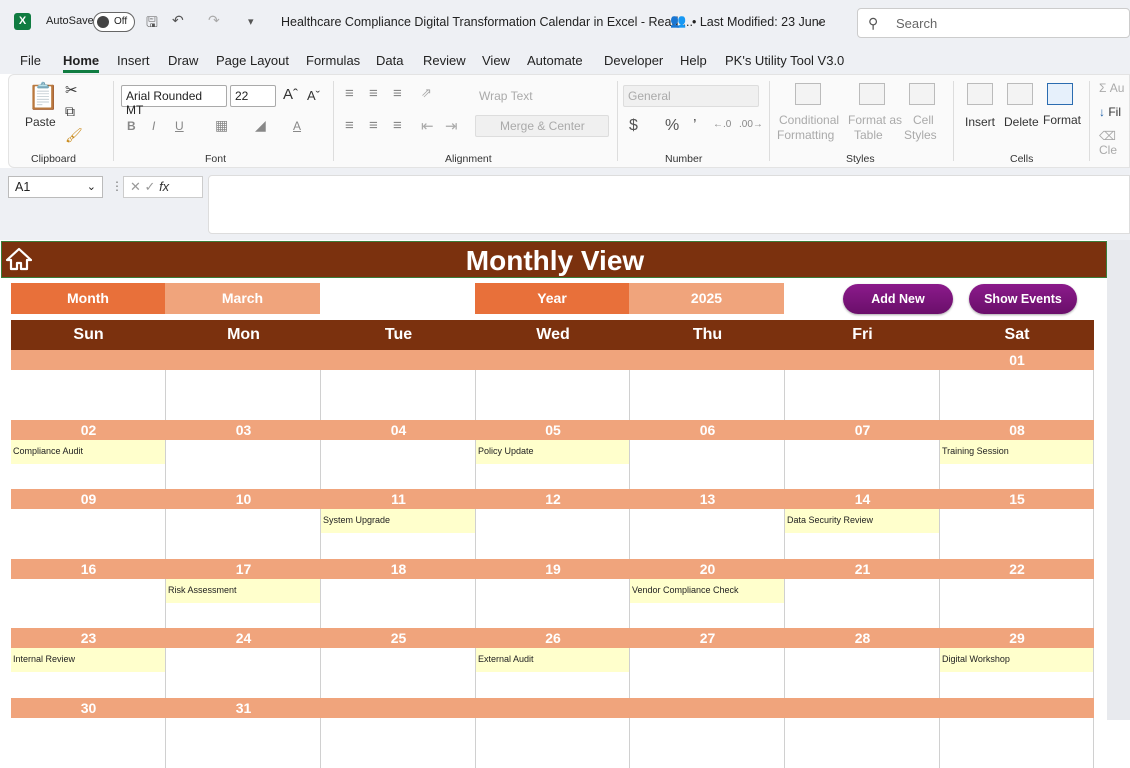  What do you see at coordinates (872, 94) in the screenshot?
I see `format-as-table-icon` at bounding box center [872, 94].